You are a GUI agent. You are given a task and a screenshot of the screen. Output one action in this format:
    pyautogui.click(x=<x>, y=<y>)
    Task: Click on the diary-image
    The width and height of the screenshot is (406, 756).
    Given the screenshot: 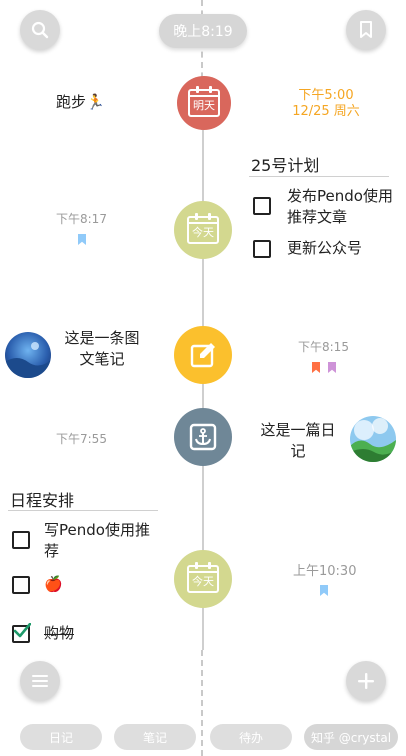 What is the action you would take?
    pyautogui.click(x=373, y=439)
    